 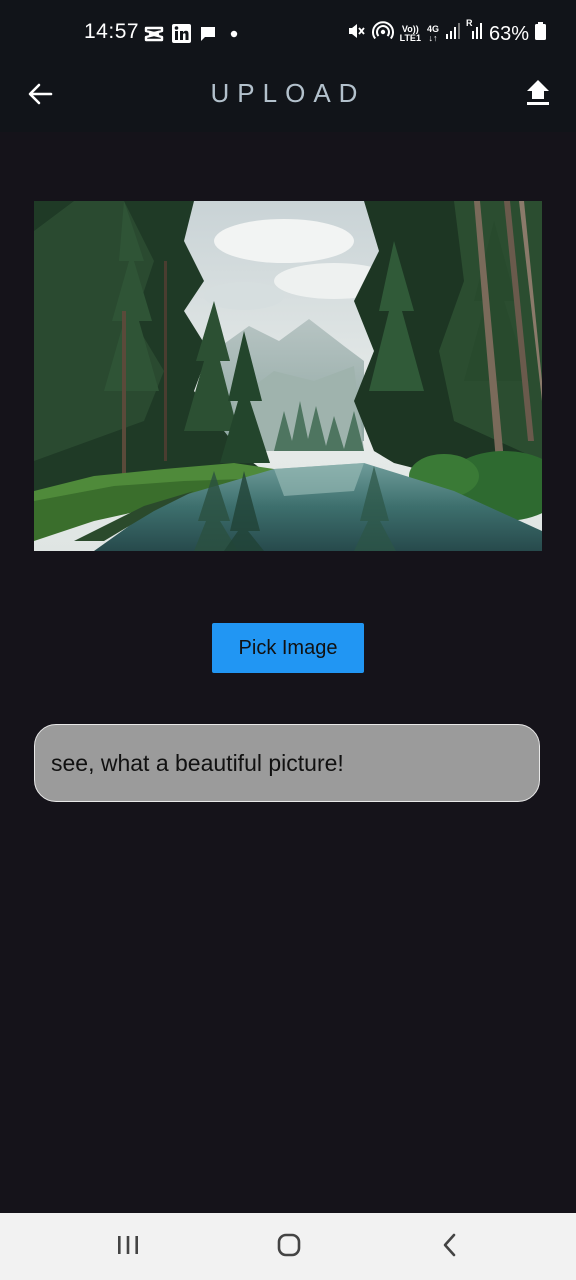 I want to click on home-icon, so click(x=289, y=1247).